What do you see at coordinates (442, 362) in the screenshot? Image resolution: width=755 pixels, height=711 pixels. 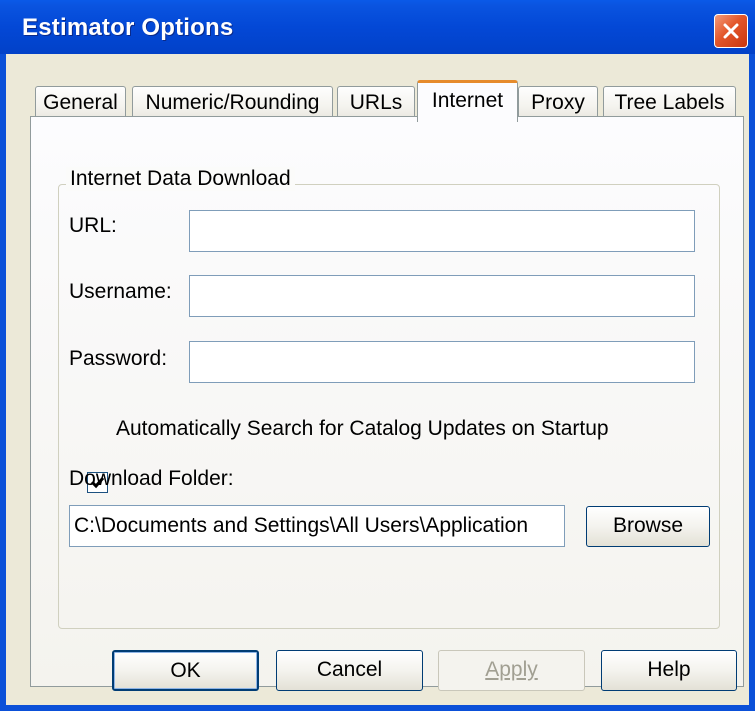 I see `password-input` at bounding box center [442, 362].